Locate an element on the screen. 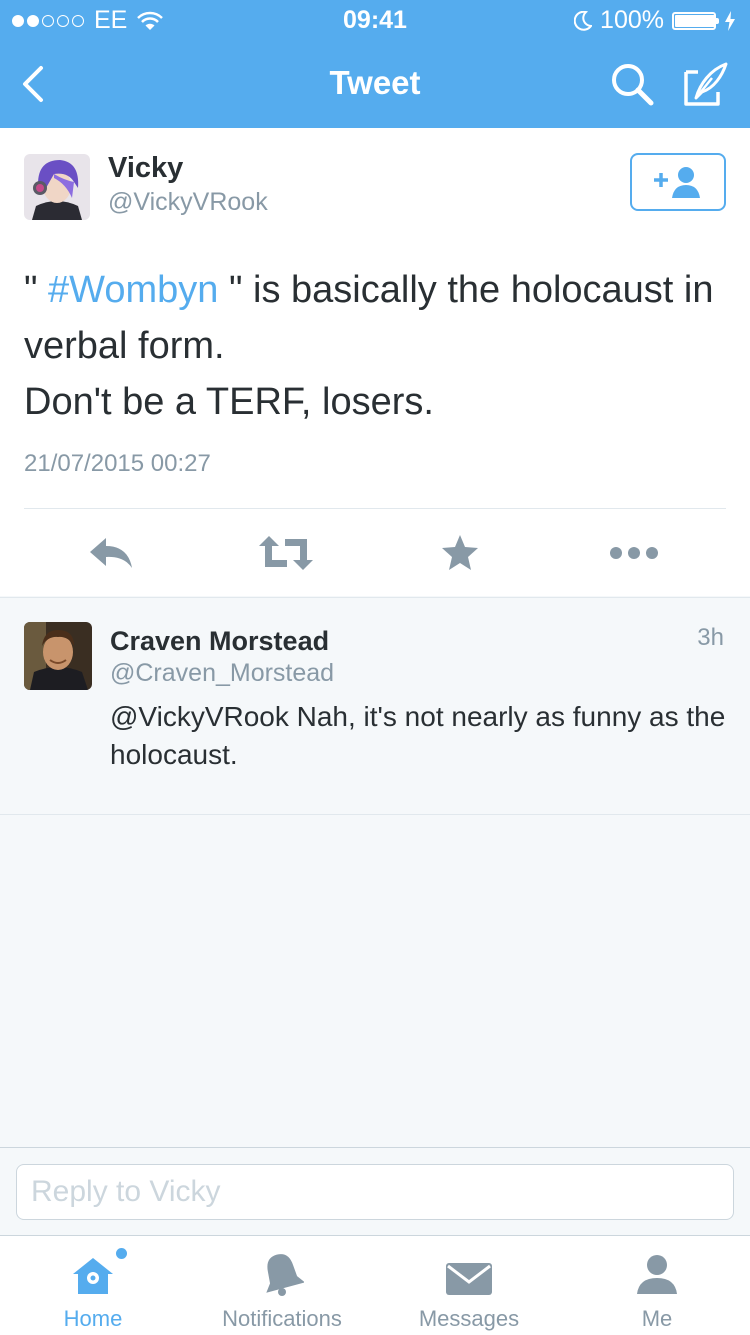  retweet-icon is located at coordinates (286, 553).